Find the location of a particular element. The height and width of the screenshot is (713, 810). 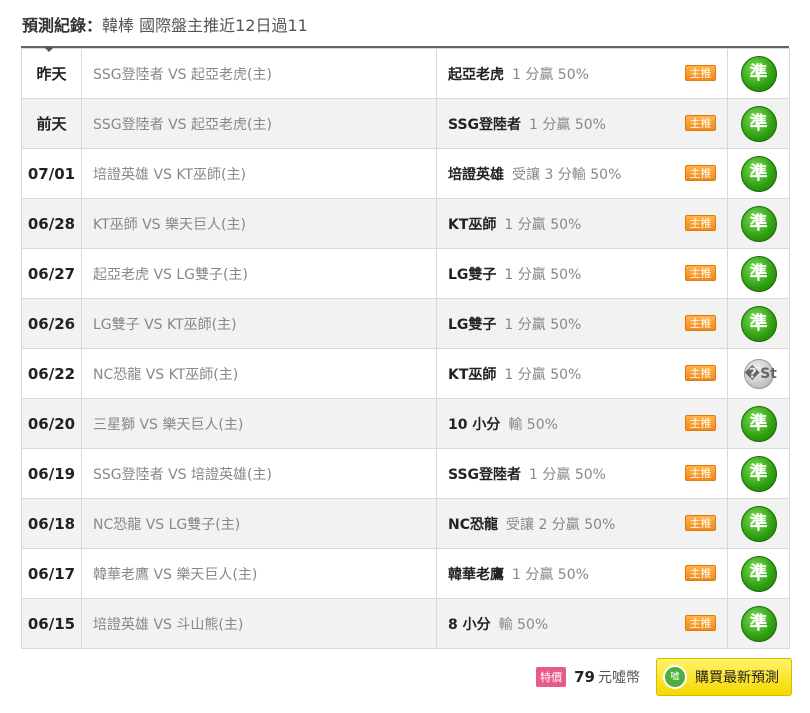

price-value: 79 is located at coordinates (584, 677).